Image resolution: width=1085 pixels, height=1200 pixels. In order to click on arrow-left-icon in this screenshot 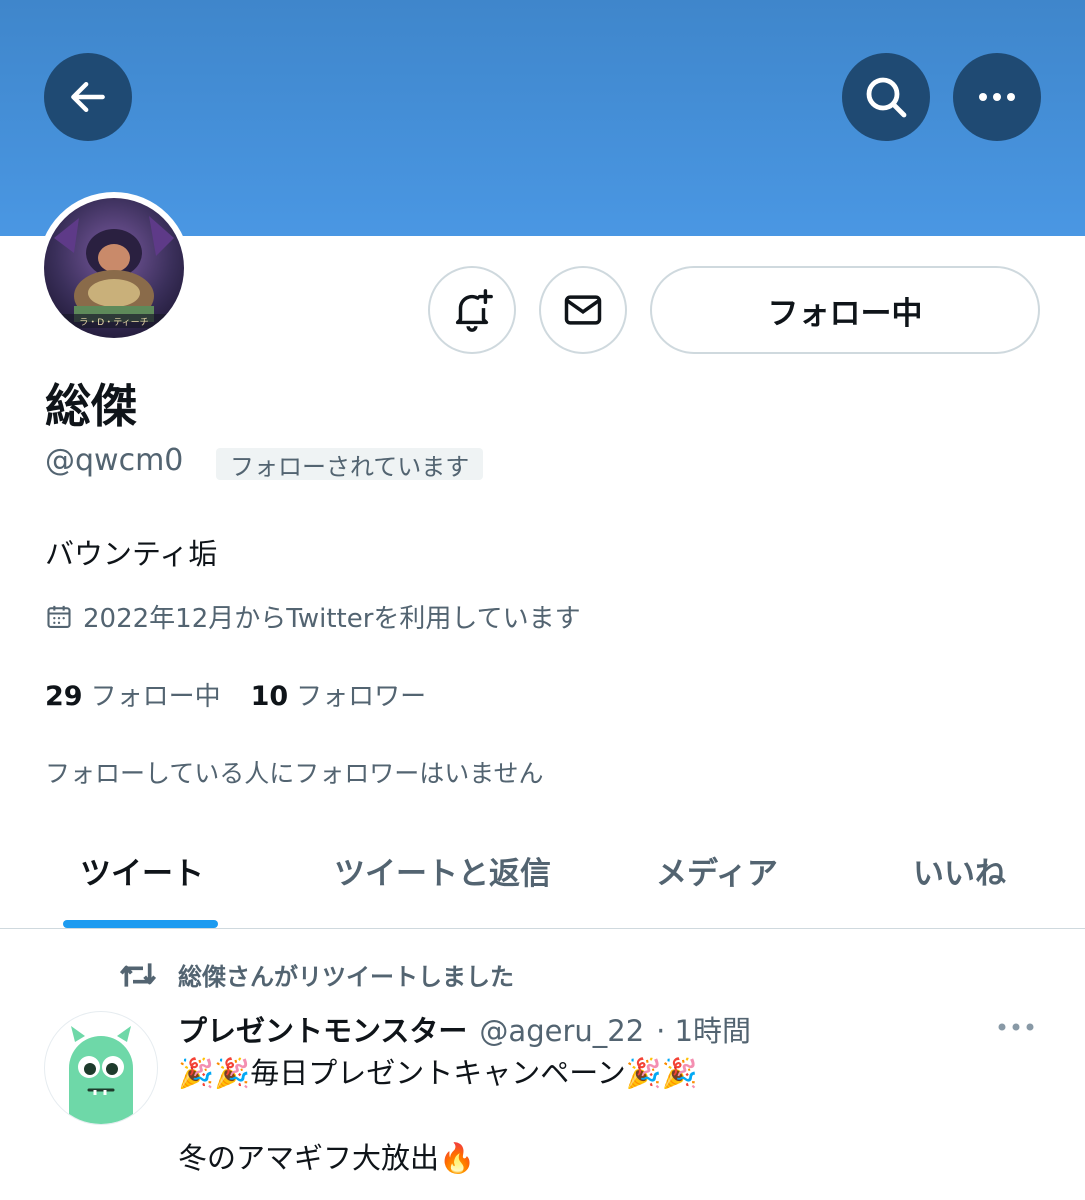, I will do `click(88, 97)`.